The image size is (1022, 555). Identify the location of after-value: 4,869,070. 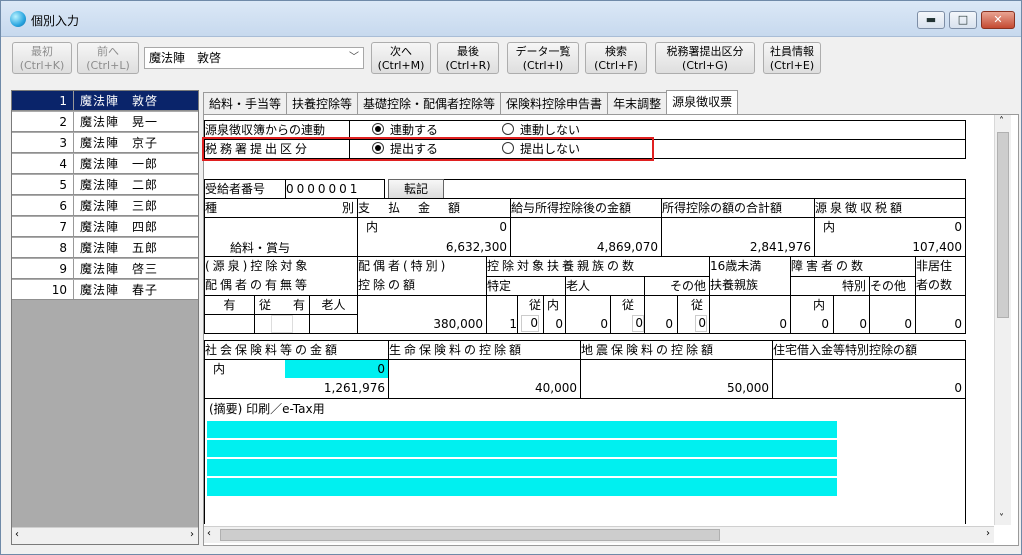
(627, 247).